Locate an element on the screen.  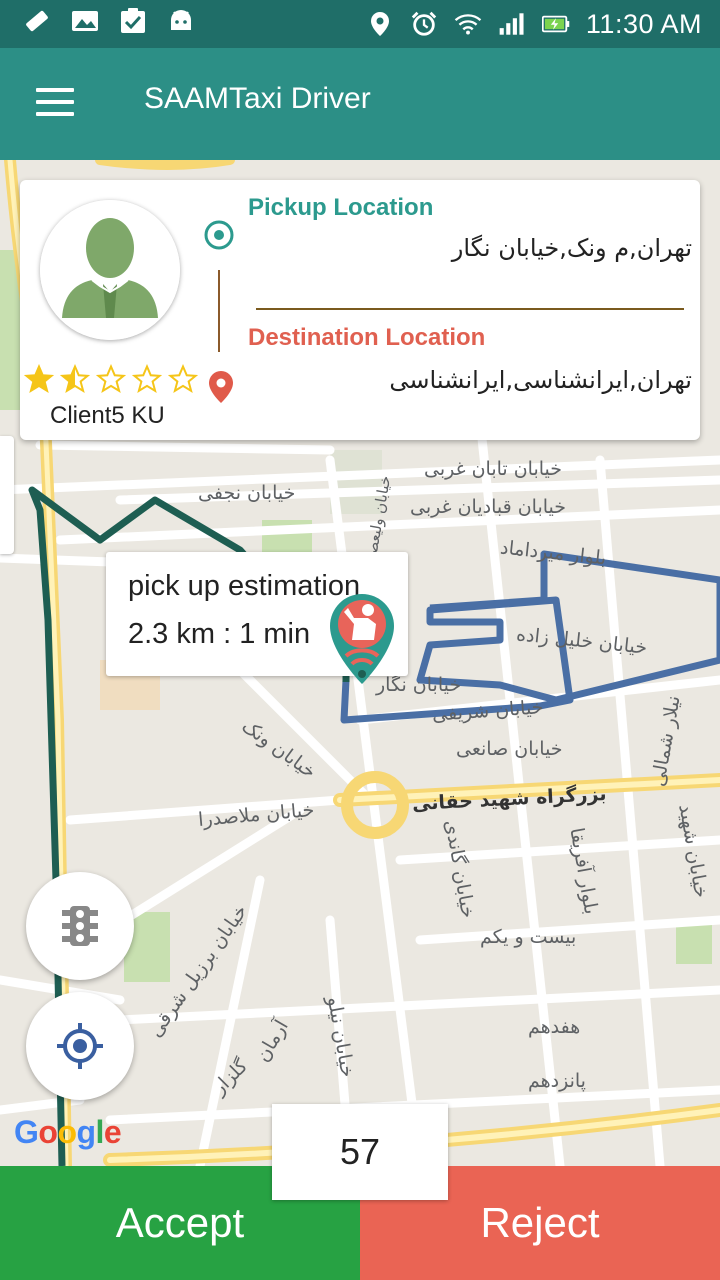
crosshair-icon is located at coordinates (80, 1046).